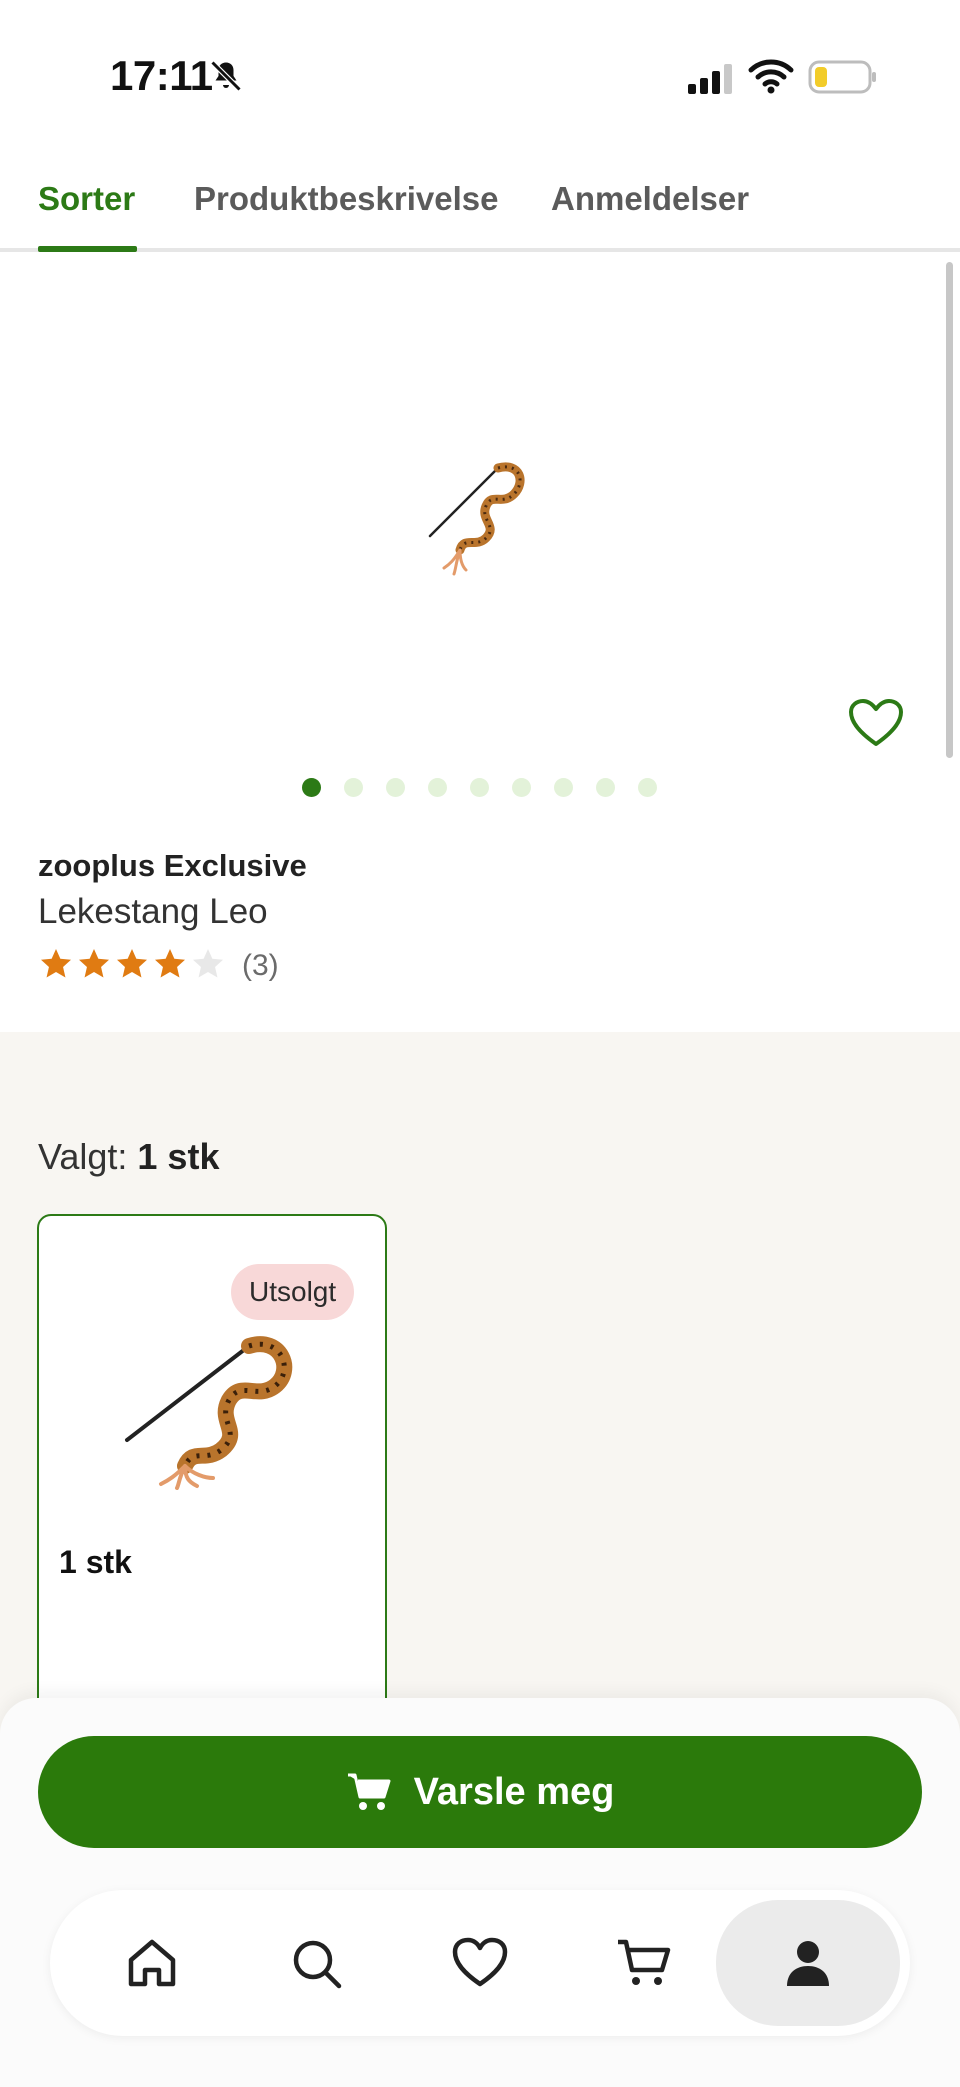 The width and height of the screenshot is (960, 2087). I want to click on battery-low-icon, so click(842, 77).